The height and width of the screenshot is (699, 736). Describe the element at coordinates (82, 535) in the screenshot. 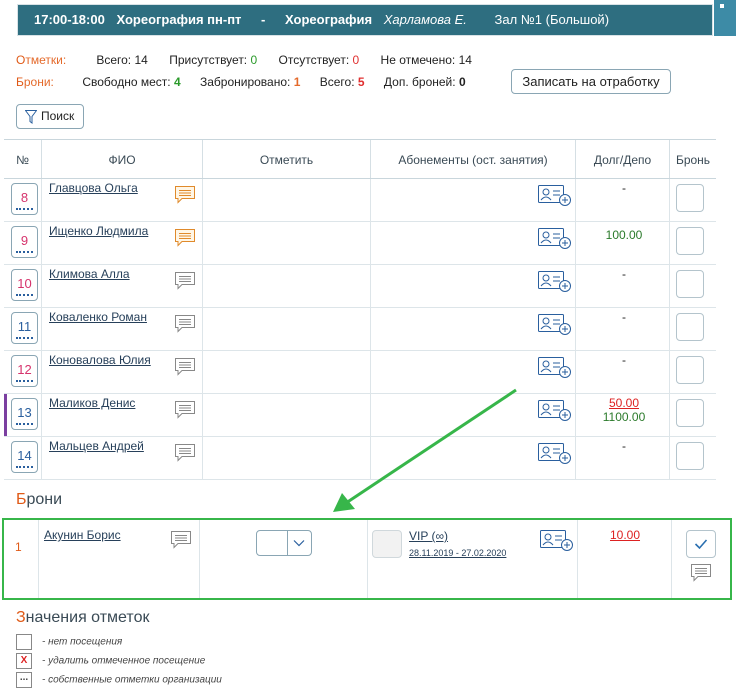

I see `booking-client-name: Акунин Борис` at that location.